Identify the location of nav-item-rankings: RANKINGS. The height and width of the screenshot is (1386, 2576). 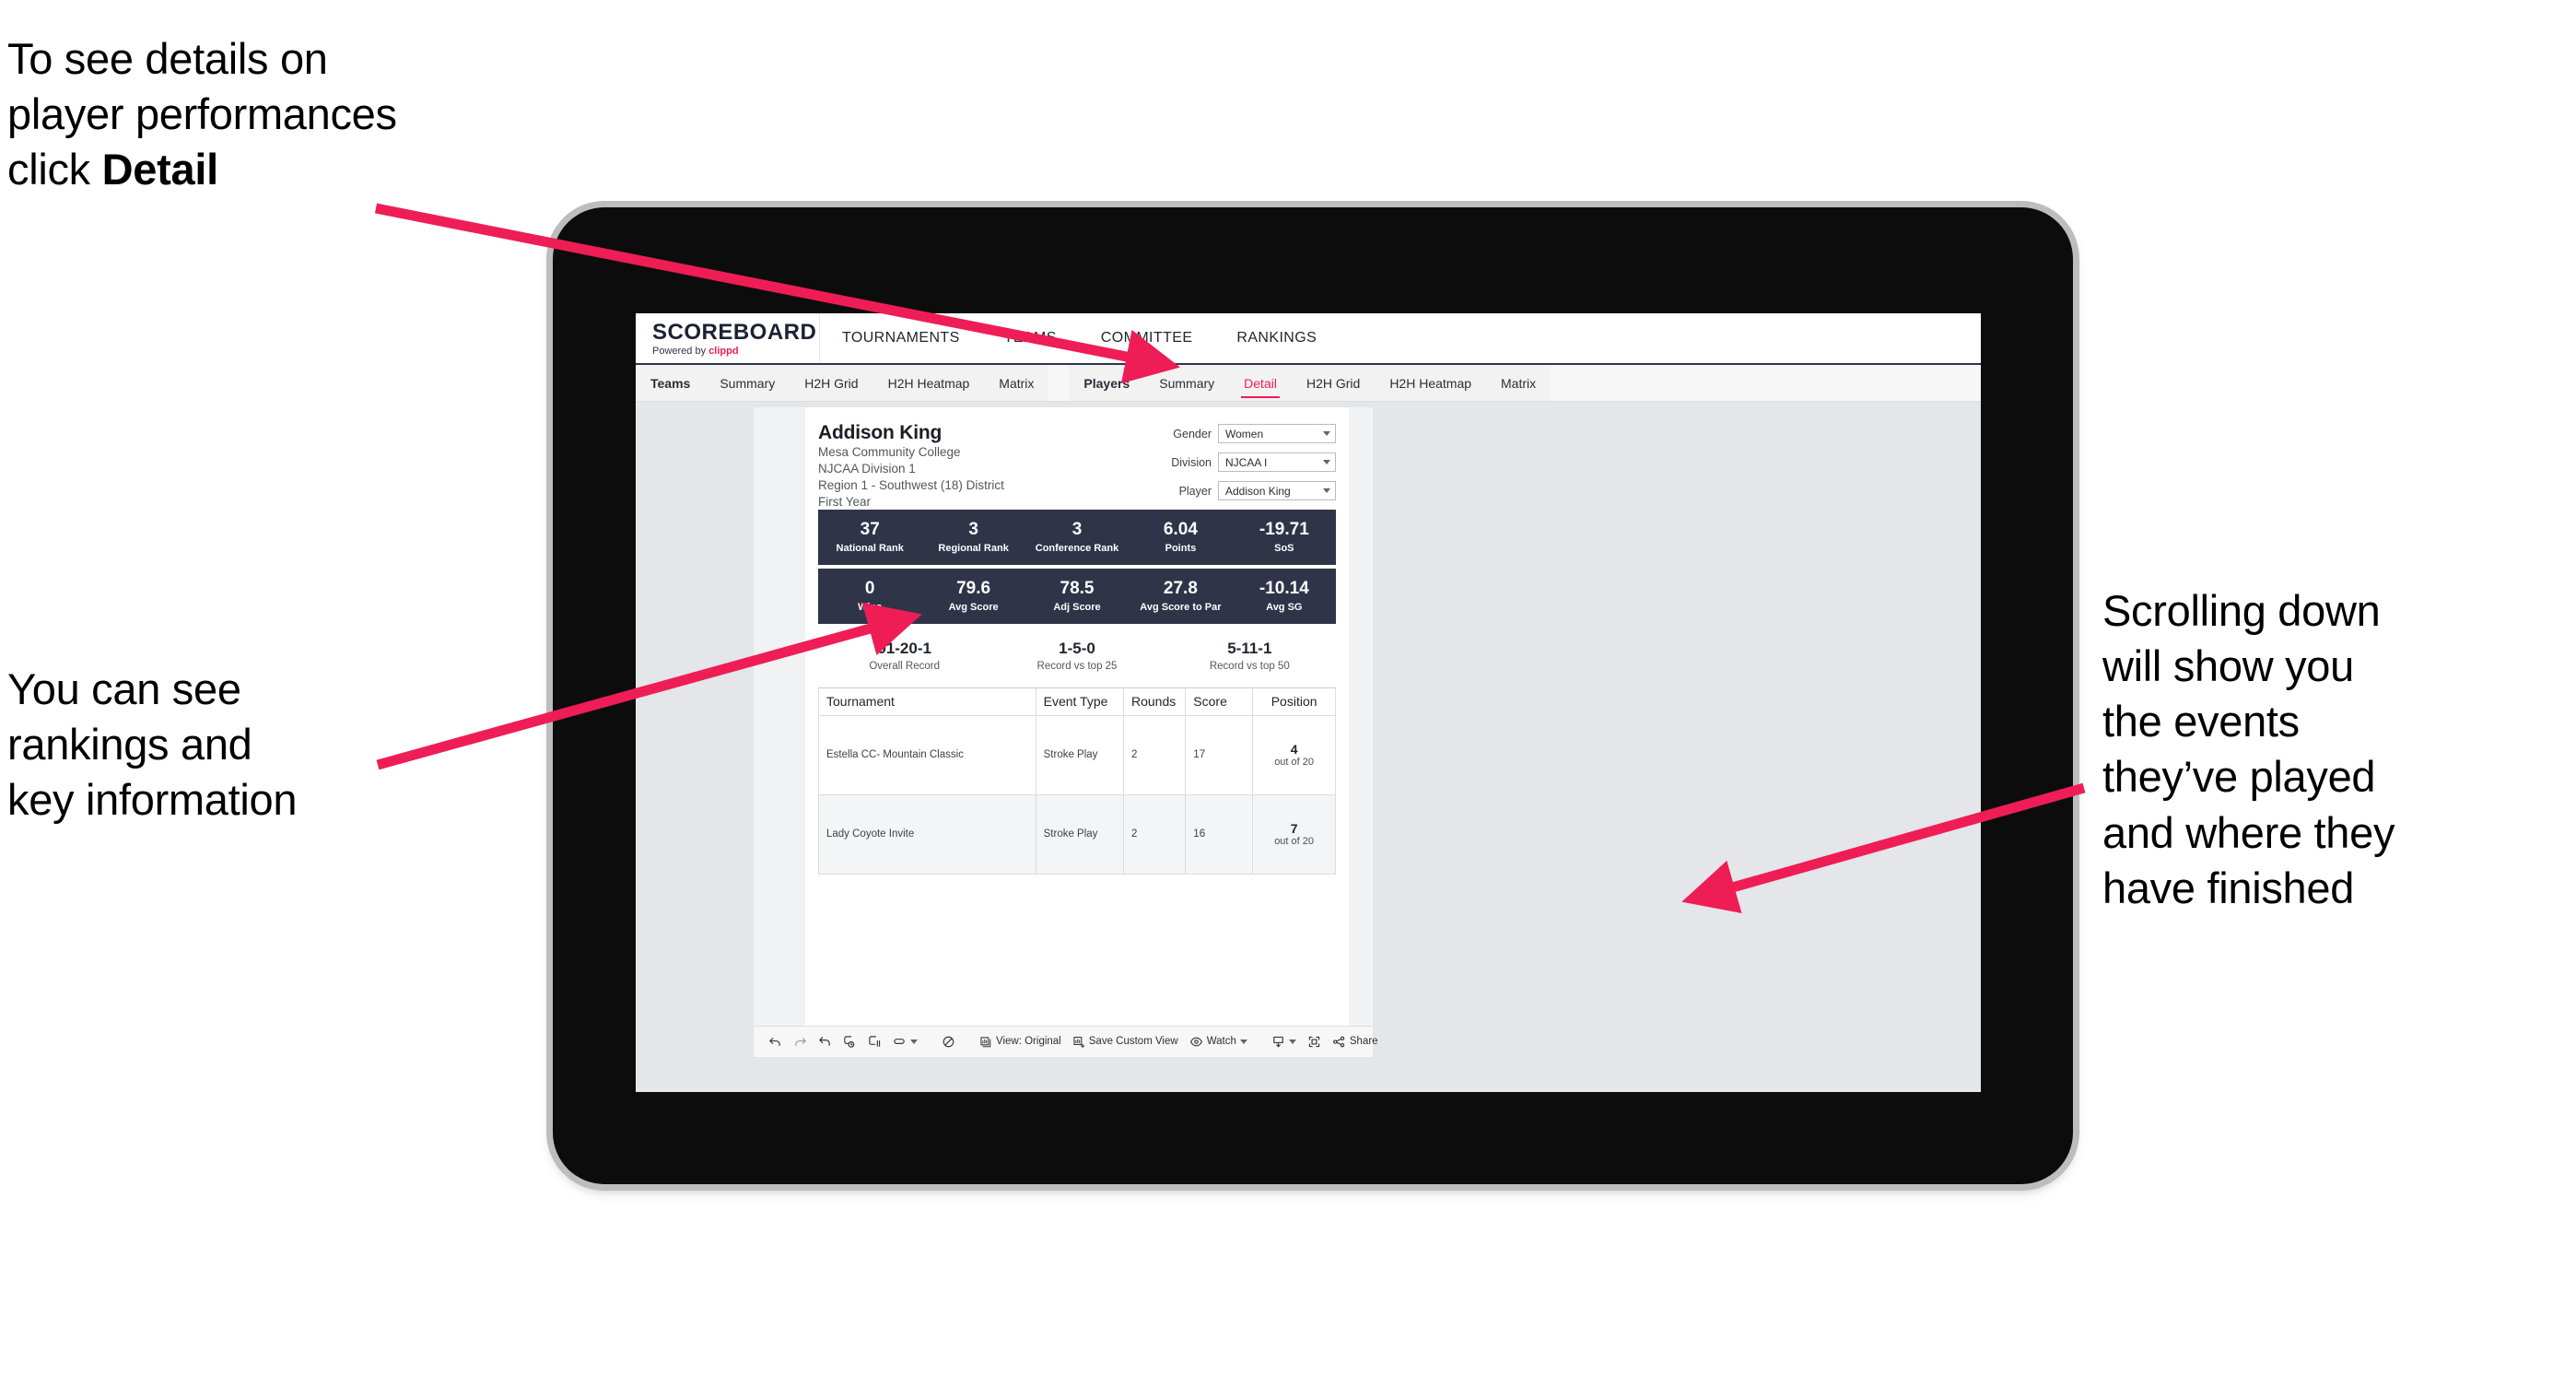
(1276, 338).